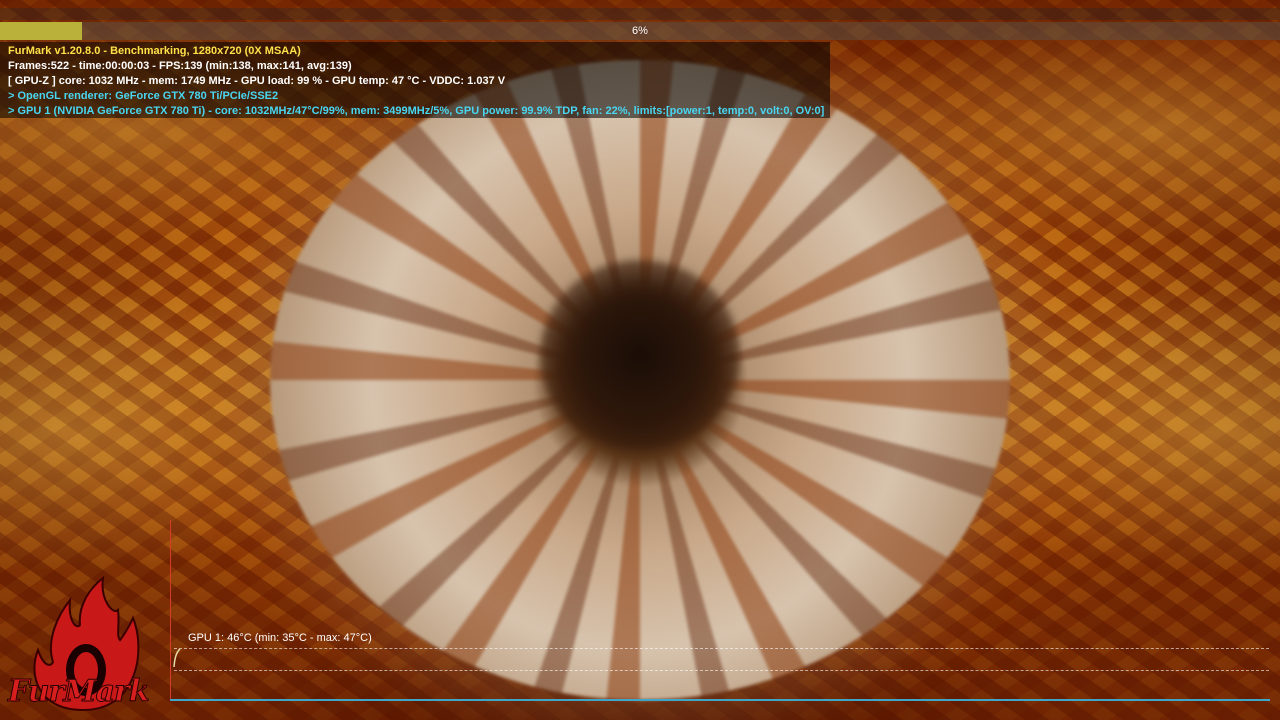 This screenshot has height=720, width=1280. What do you see at coordinates (280, 638) in the screenshot?
I see `gpu-temp-label: GPU 1: 46°C (min: 35°C - max: 47°C)` at bounding box center [280, 638].